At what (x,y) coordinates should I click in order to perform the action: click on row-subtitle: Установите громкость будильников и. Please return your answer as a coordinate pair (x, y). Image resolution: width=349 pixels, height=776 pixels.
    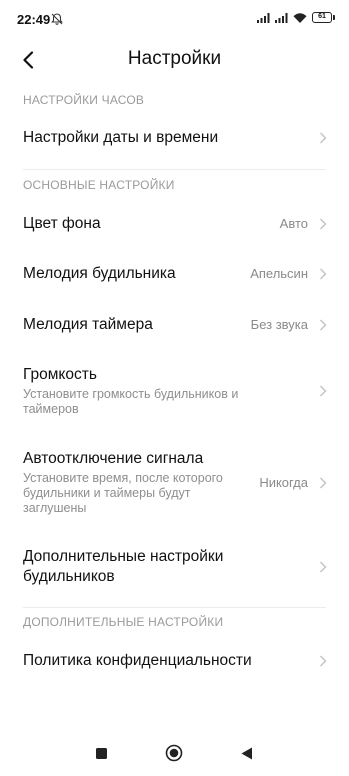
    Looking at the image, I should click on (131, 394).